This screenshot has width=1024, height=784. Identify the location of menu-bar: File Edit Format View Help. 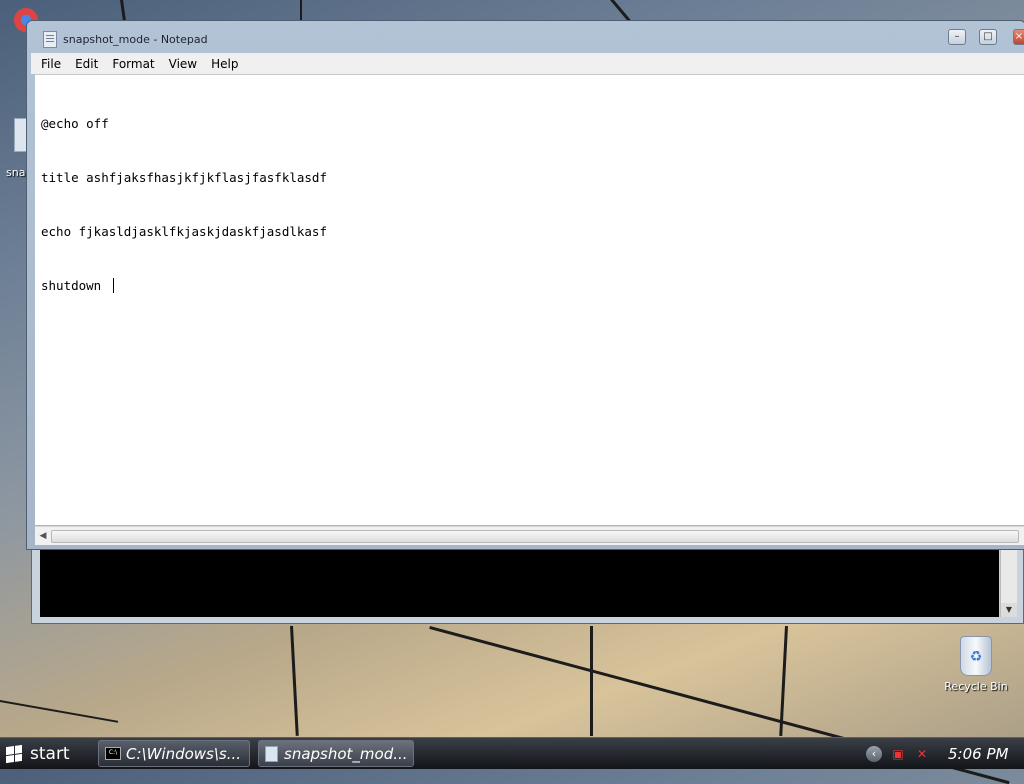
(527, 63).